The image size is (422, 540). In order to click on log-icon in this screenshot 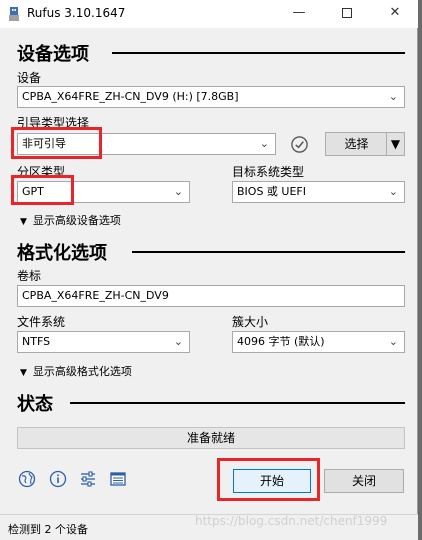, I will do `click(118, 479)`.